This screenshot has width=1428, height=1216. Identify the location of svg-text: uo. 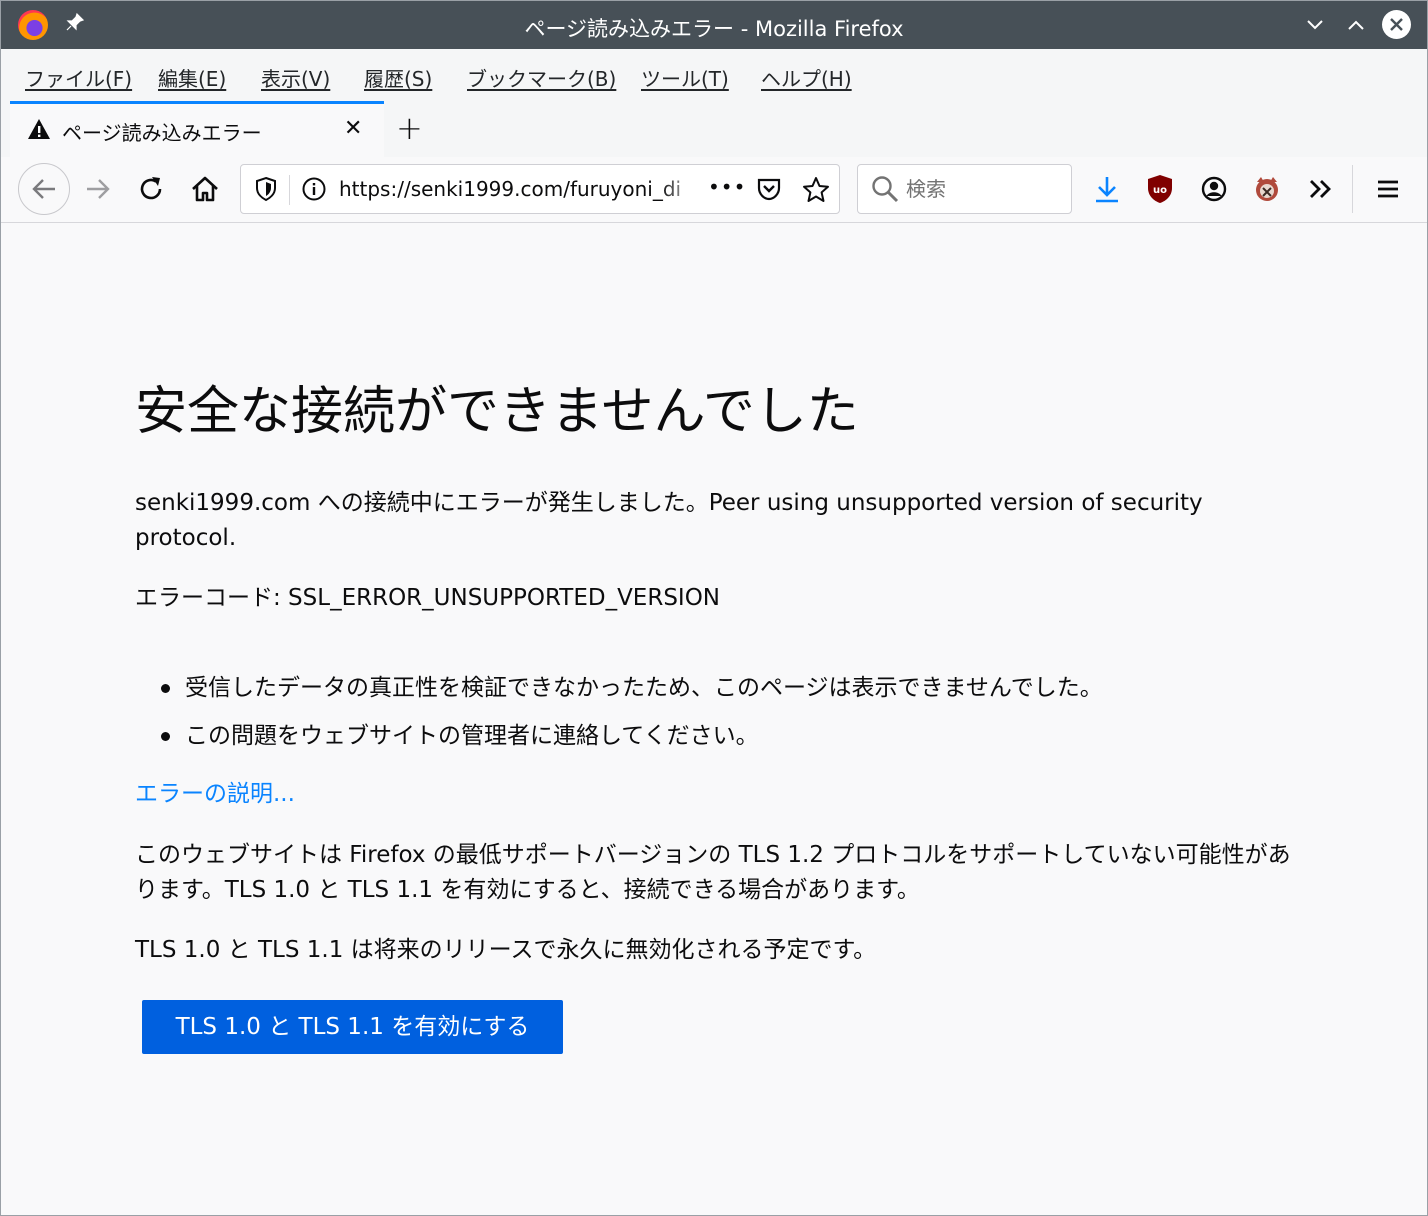
(1160, 190).